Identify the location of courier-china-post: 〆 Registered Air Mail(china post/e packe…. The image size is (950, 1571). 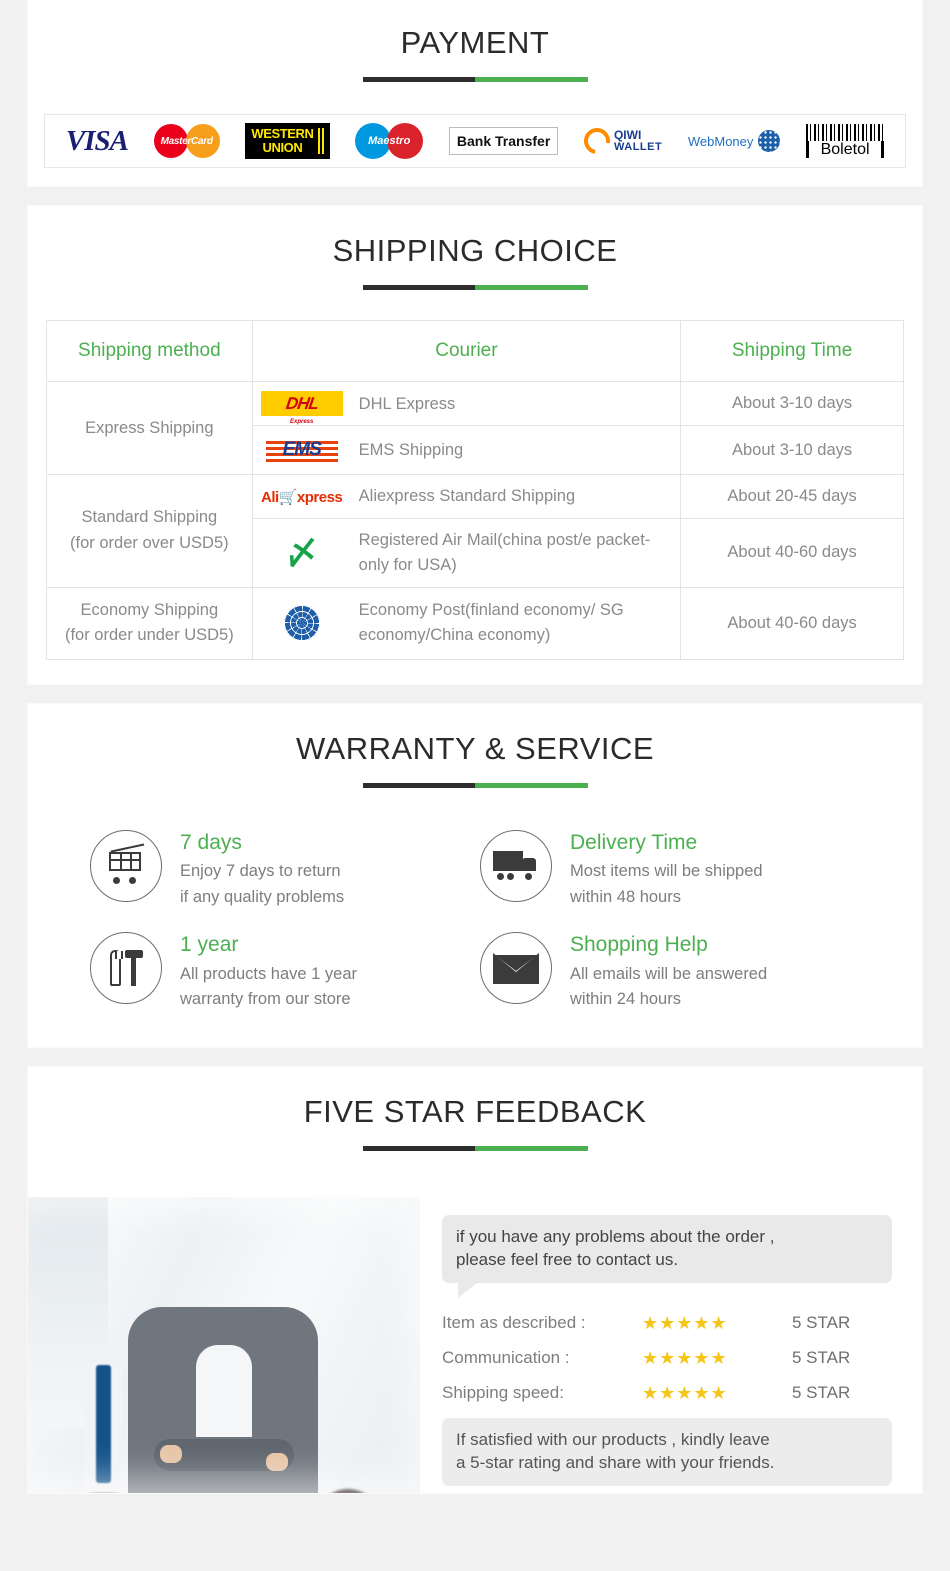
(466, 553).